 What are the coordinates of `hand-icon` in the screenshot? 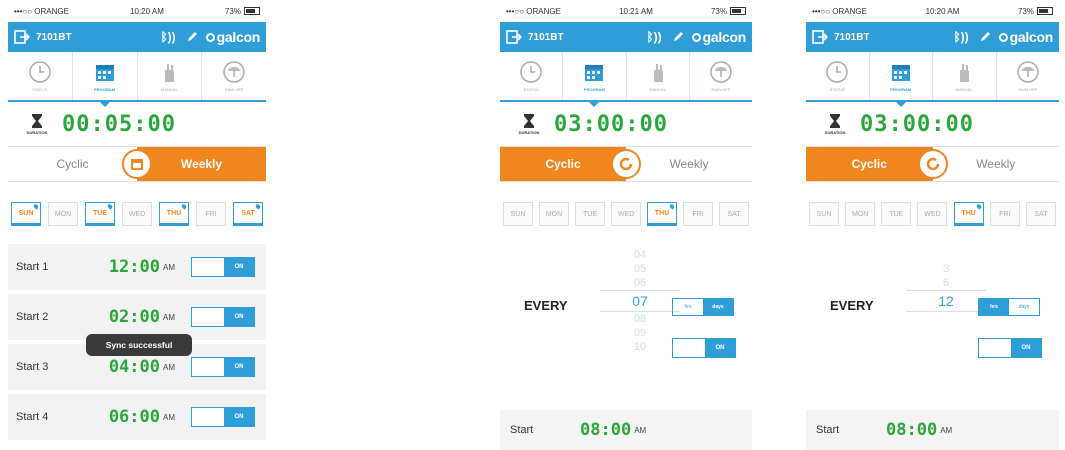 It's located at (965, 73).